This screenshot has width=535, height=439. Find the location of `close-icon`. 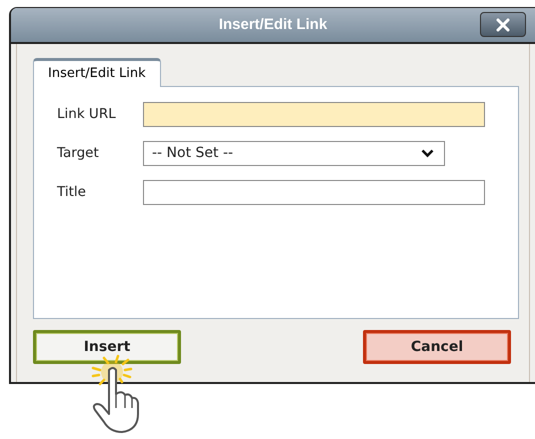

close-icon is located at coordinates (503, 25).